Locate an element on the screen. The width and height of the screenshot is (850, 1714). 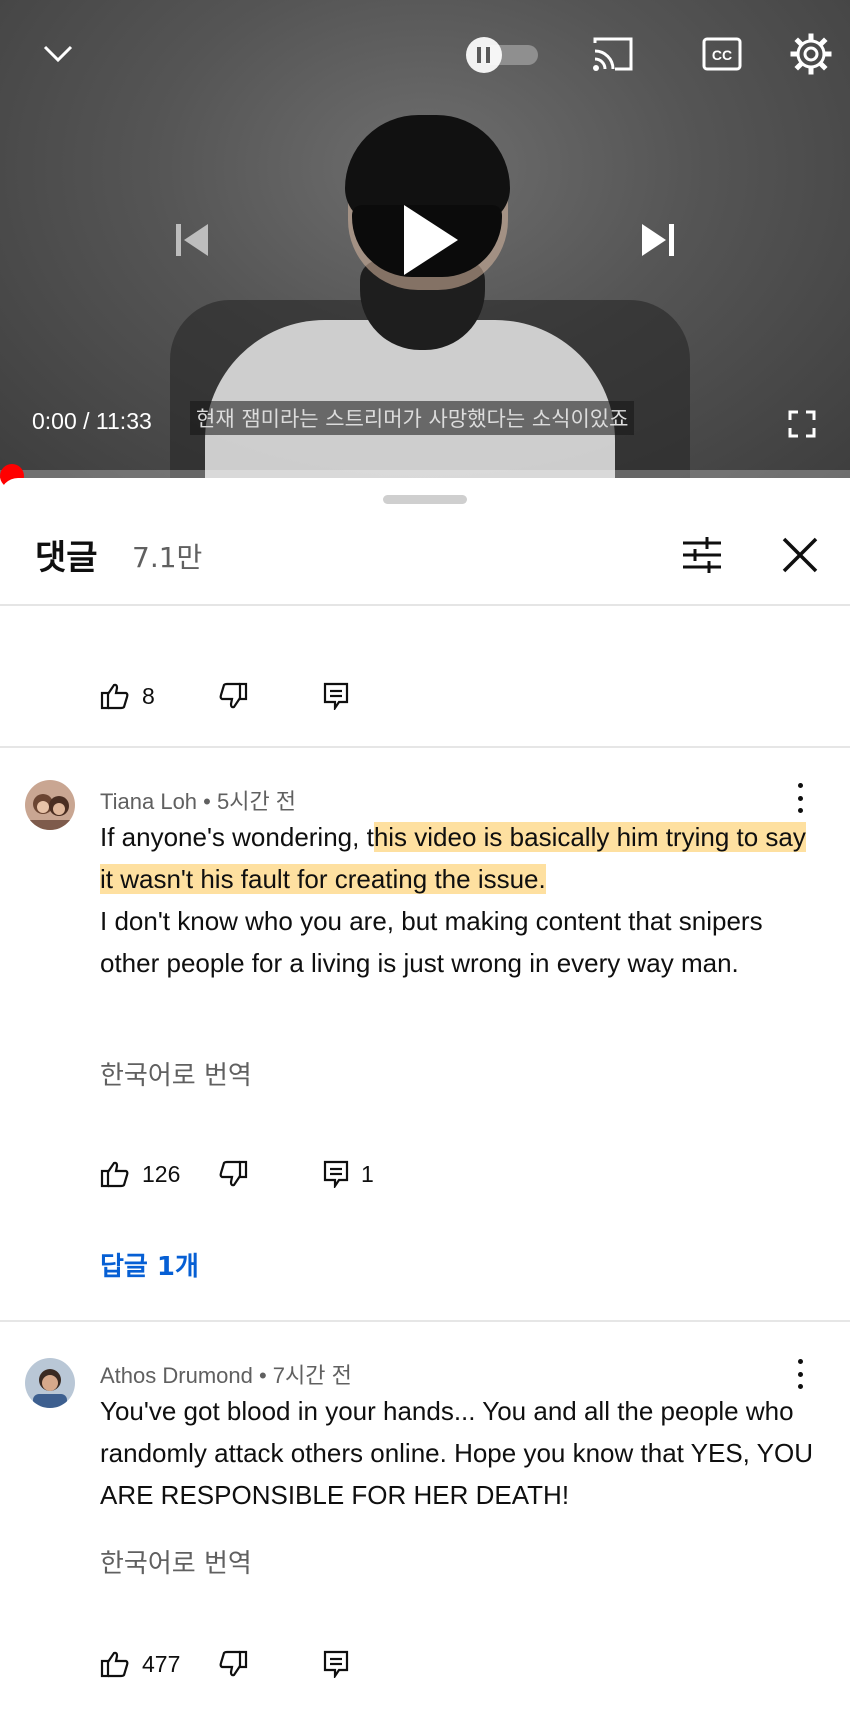
like-count: 8 is located at coordinates (148, 695).